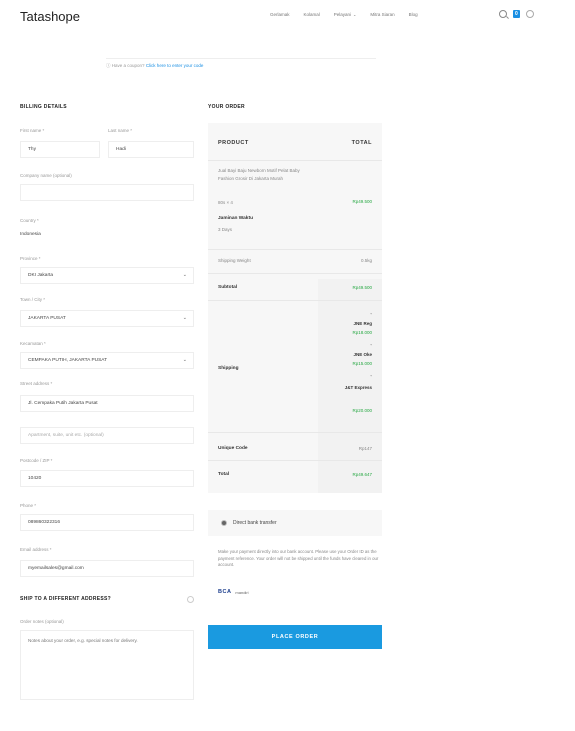  Describe the element at coordinates (503, 14) in the screenshot. I see `search-icon` at that location.